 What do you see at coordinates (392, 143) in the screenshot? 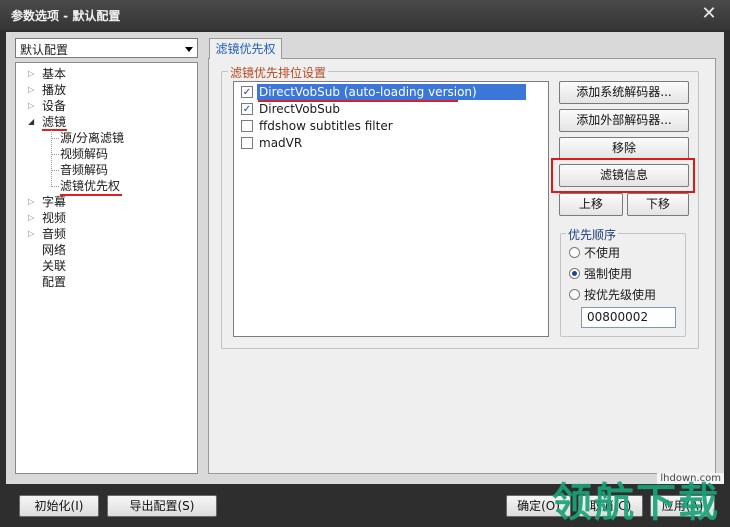
I see `list-item: madVR` at bounding box center [392, 143].